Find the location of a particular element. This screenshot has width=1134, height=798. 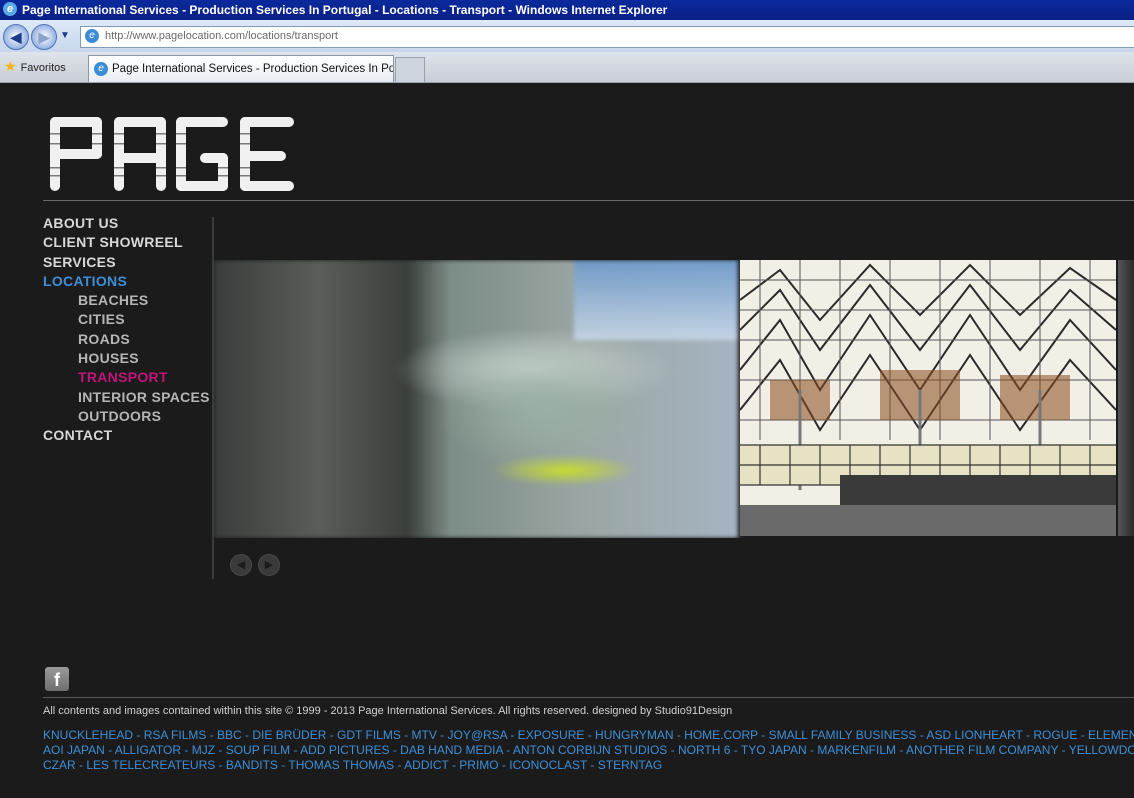

nav-beaches: BEACHES is located at coordinates (126, 300).